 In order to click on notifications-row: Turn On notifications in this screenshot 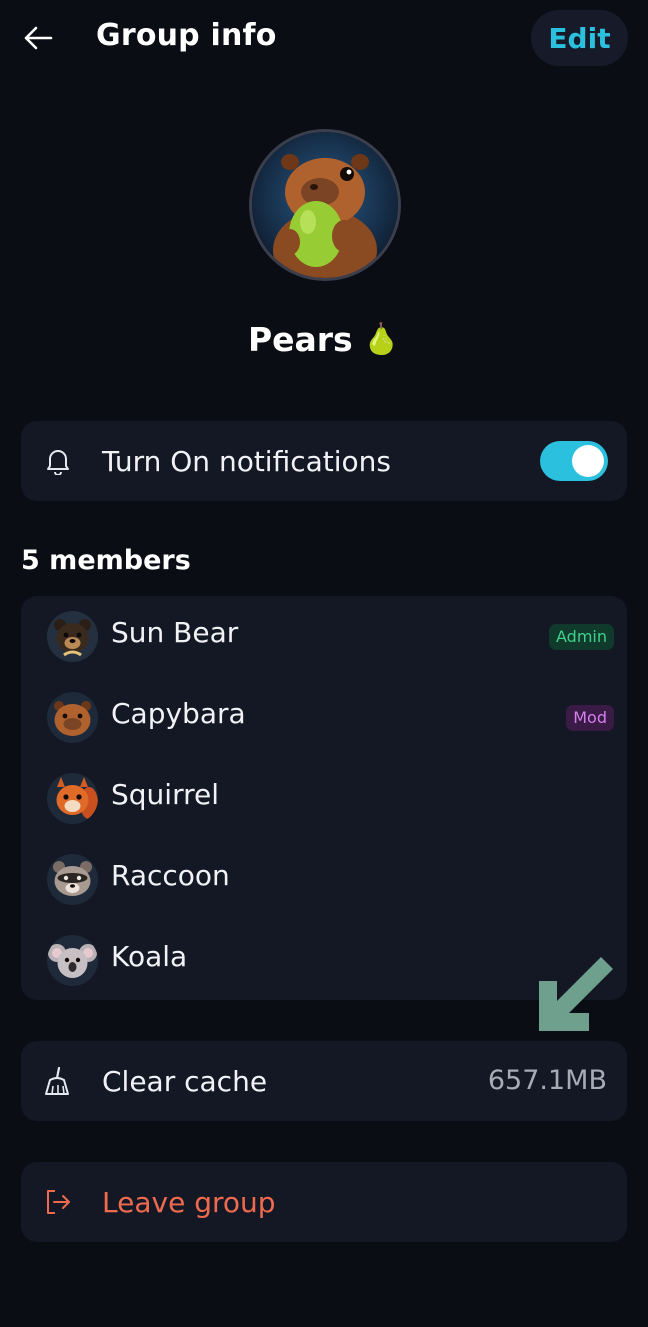, I will do `click(324, 461)`.